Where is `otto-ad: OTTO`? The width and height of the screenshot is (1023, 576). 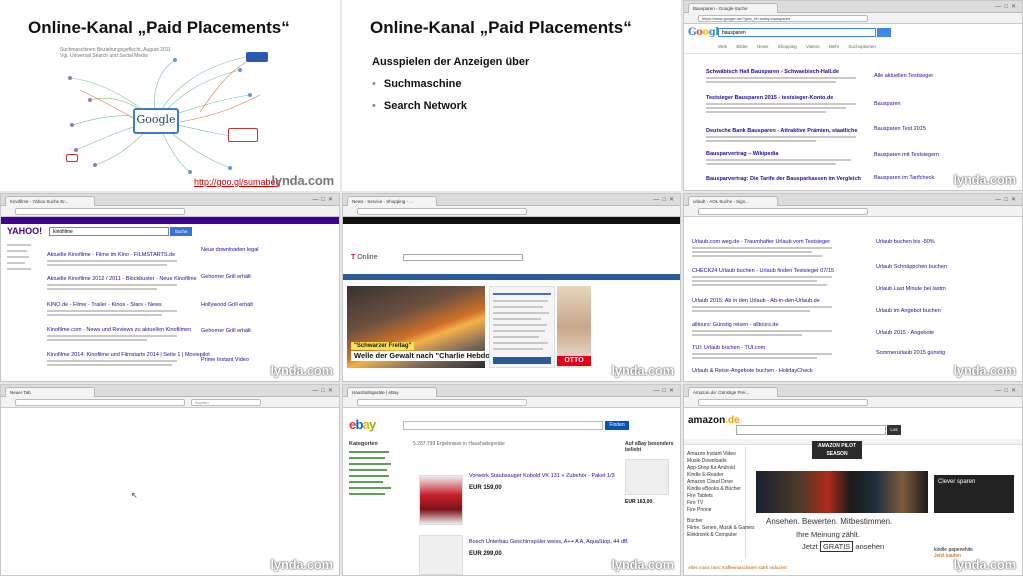
otto-ad: OTTO is located at coordinates (574, 361).